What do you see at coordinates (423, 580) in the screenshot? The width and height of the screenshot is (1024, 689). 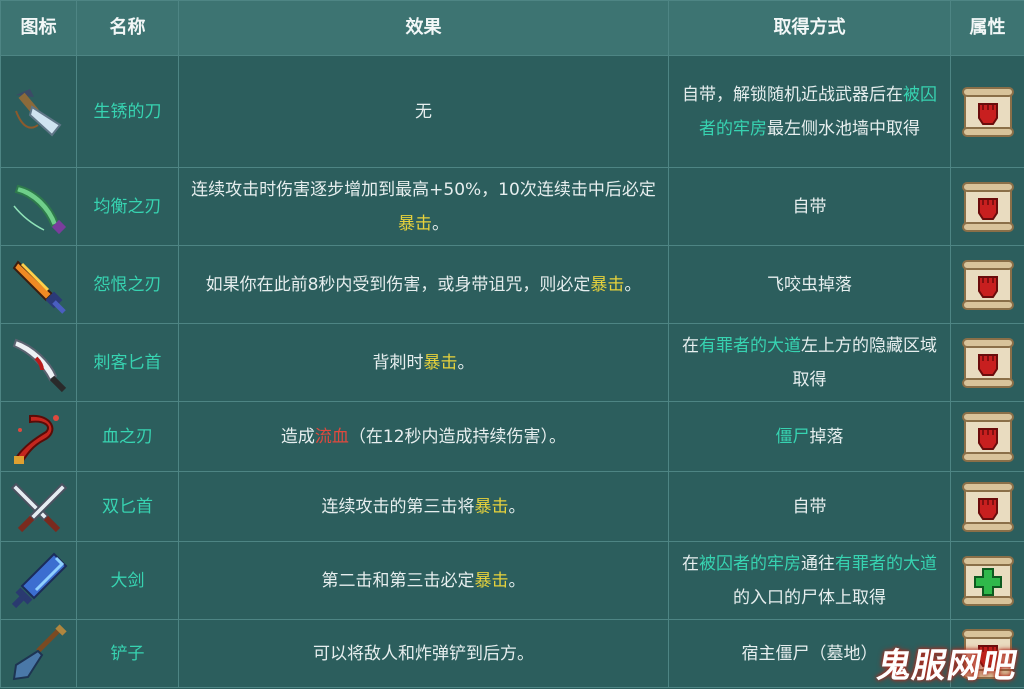 I see `weapon-effect: 第二击和第三击必定暴击。` at bounding box center [423, 580].